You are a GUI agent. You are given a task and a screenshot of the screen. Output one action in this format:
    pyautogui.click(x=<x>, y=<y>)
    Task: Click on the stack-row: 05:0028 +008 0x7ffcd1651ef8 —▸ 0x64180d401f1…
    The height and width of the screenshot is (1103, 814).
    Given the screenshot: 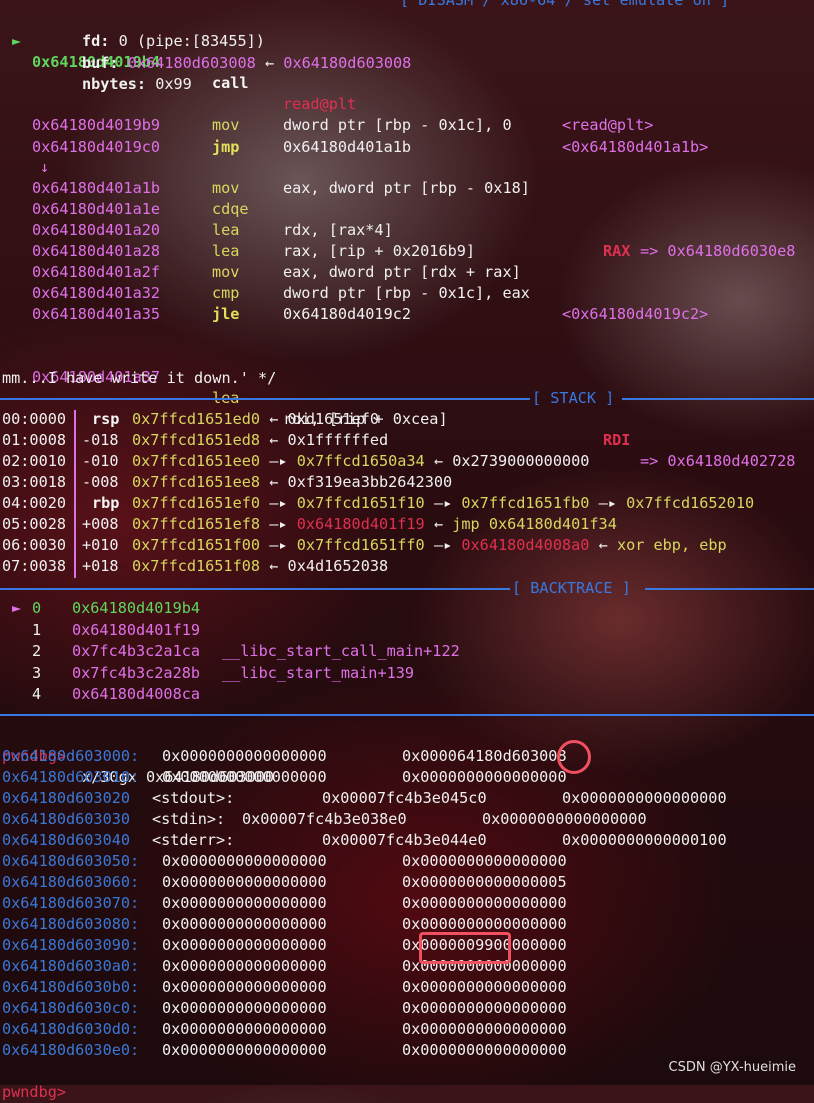 What is the action you would take?
    pyautogui.click(x=407, y=524)
    